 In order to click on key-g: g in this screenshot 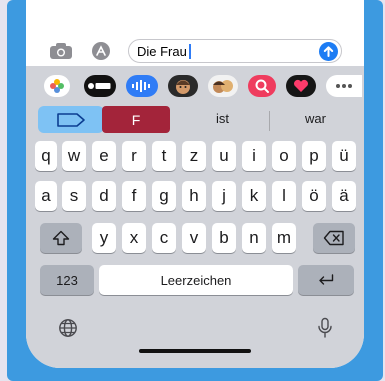, I will do `click(164, 196)`.